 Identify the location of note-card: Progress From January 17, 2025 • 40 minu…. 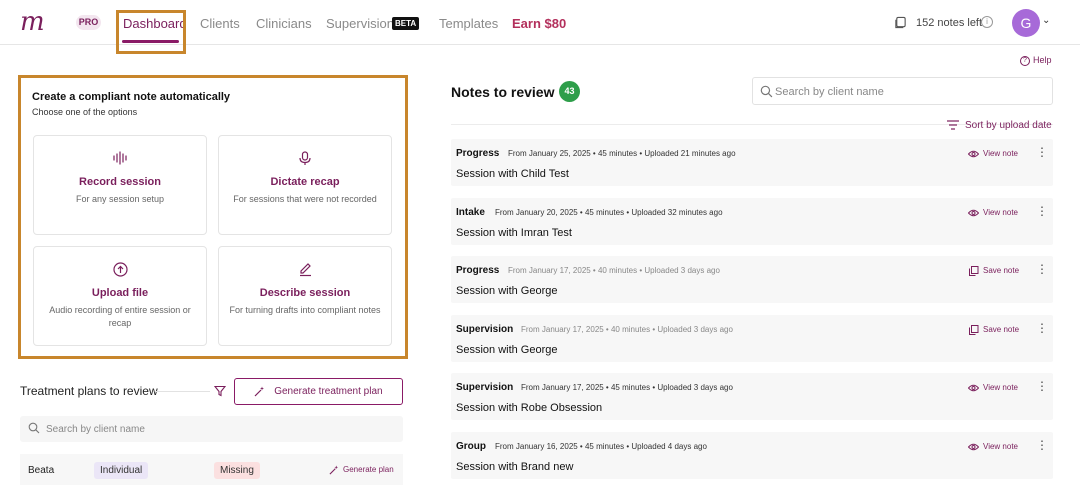
(752, 279).